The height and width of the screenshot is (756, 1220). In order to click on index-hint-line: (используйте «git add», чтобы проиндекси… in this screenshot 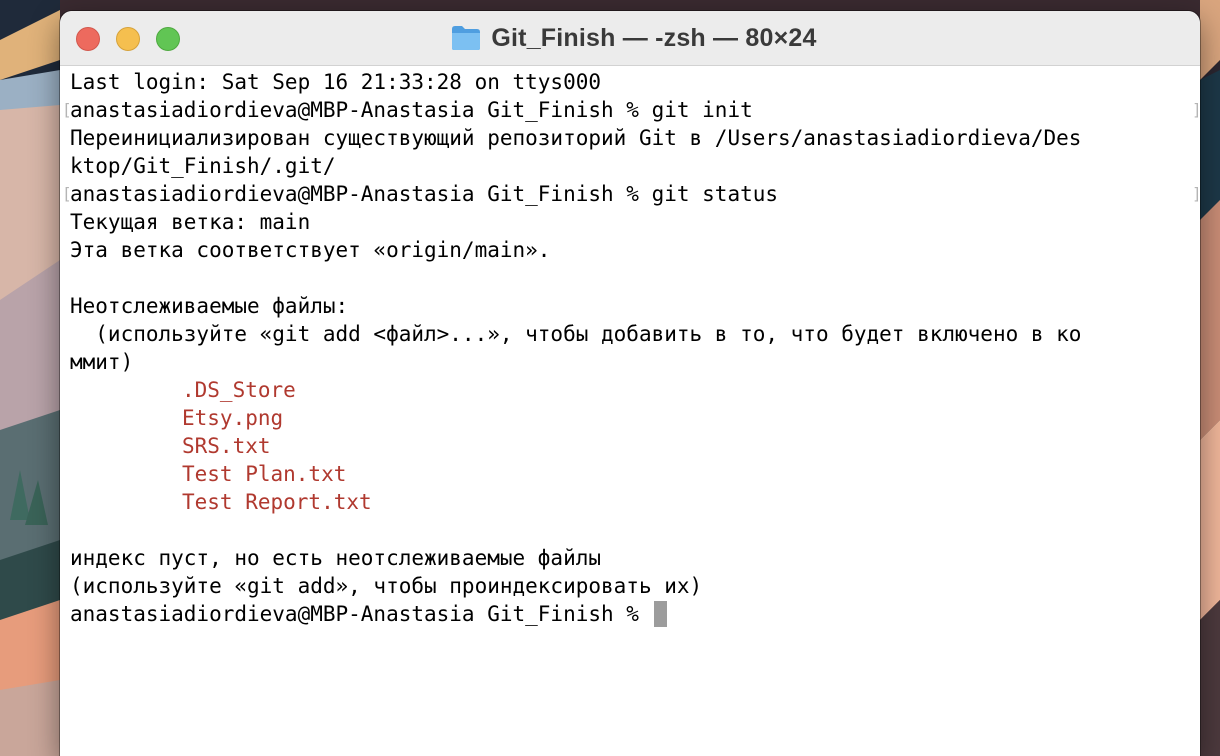, I will do `click(386, 586)`.